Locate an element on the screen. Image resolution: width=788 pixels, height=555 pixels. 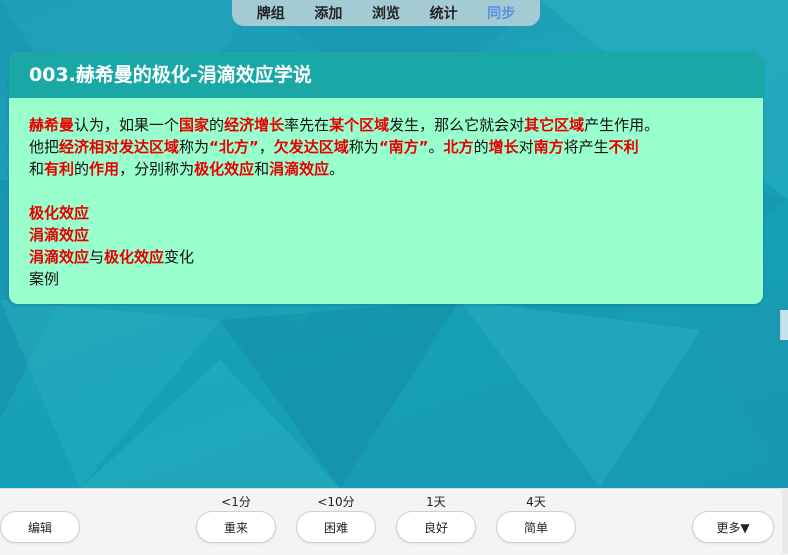
highlight-term: 北方 is located at coordinates (458, 147).